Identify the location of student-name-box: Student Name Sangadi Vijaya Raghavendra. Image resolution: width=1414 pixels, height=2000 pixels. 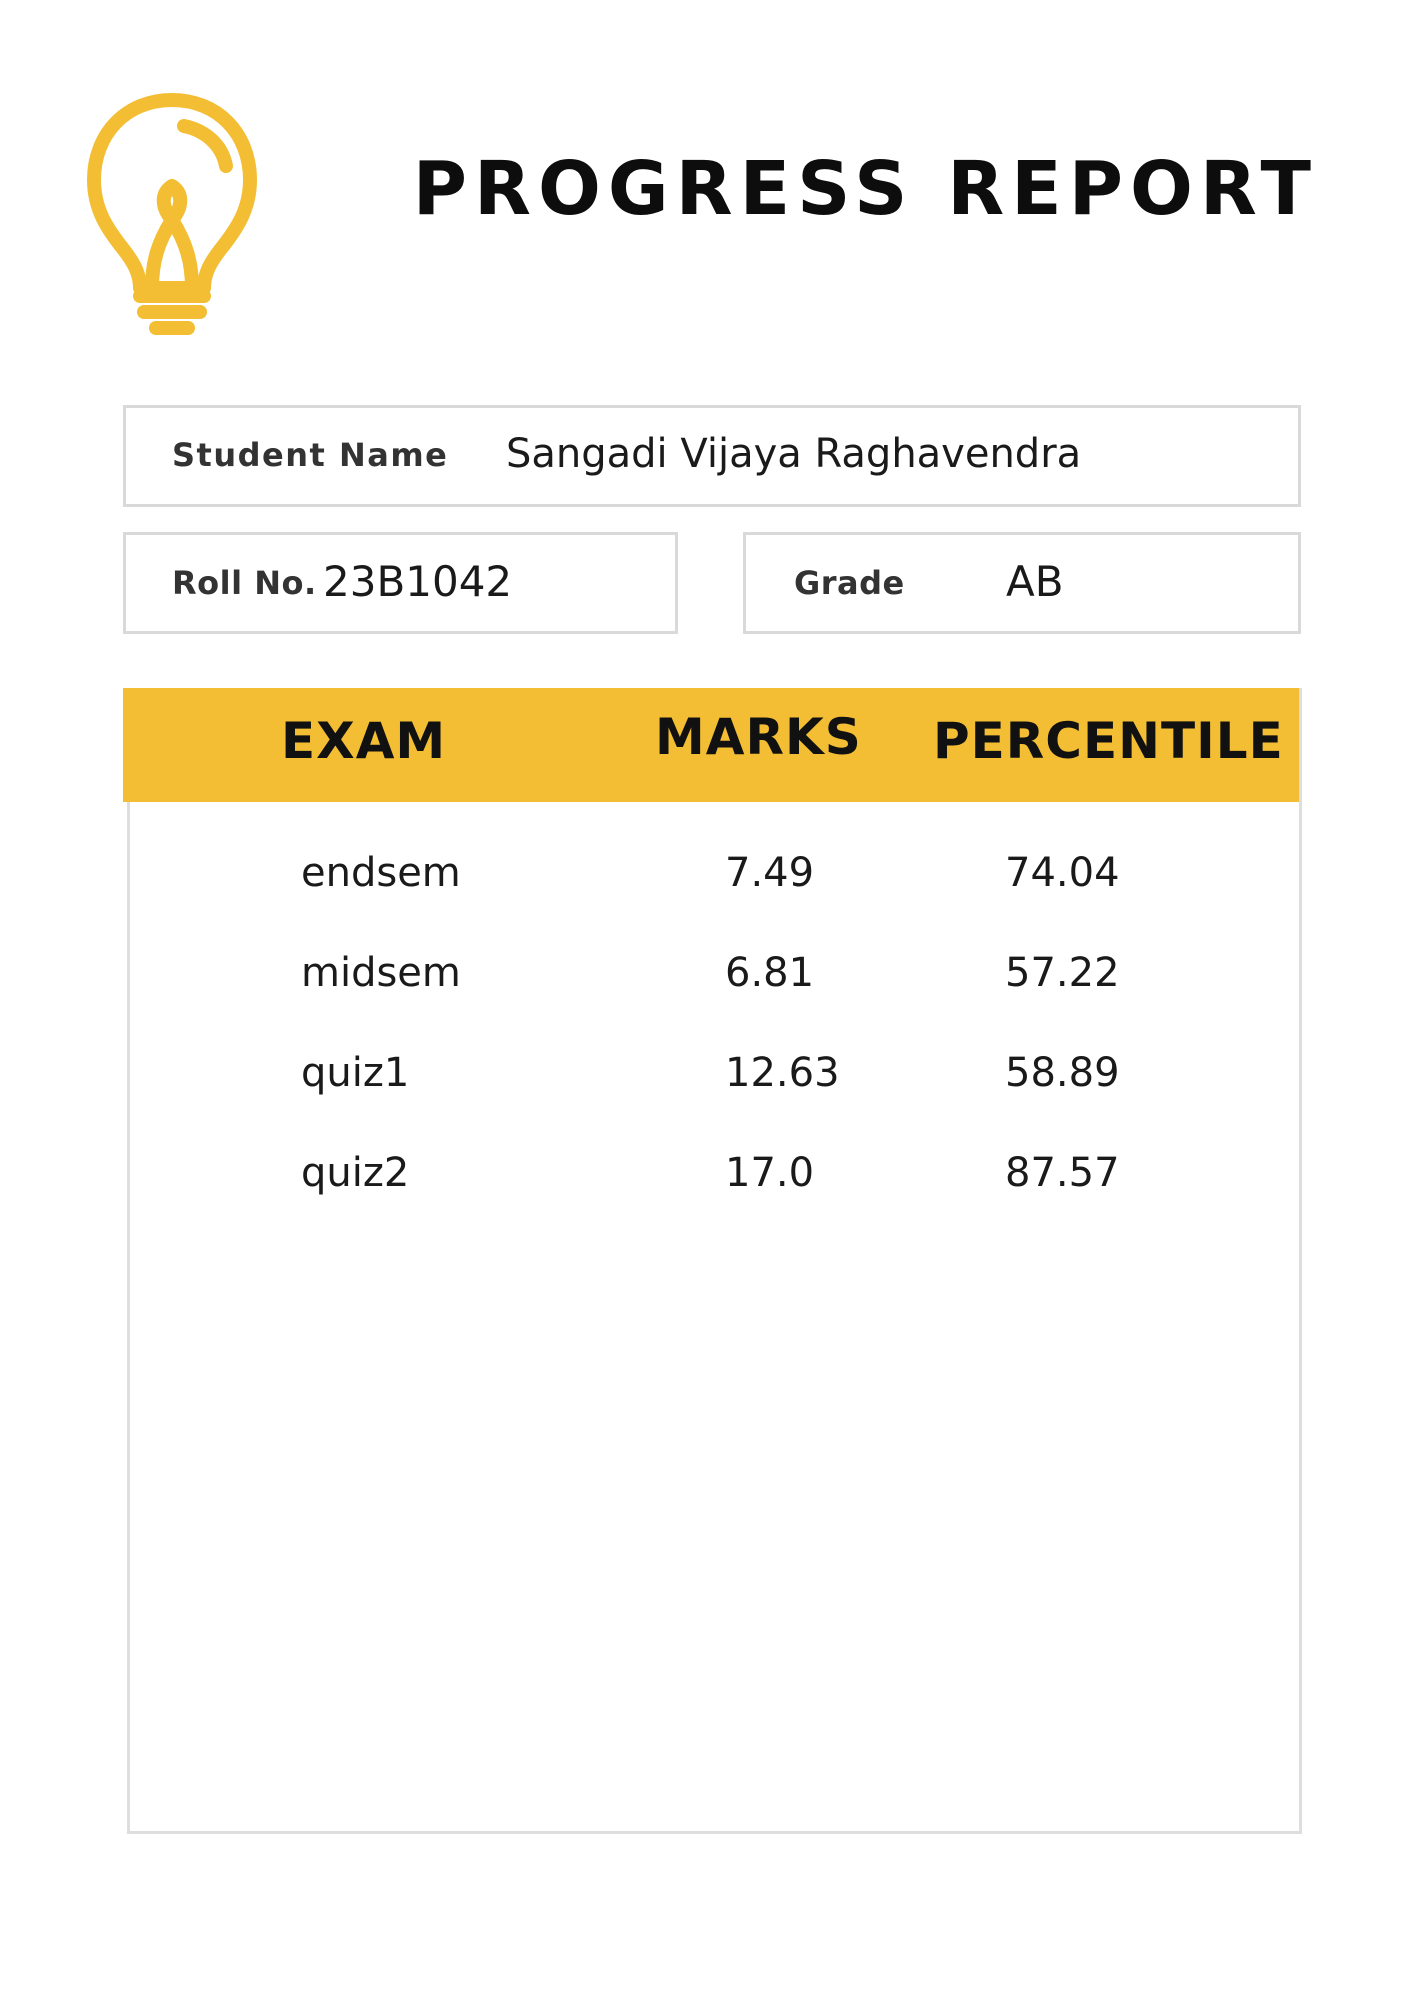
(712, 456).